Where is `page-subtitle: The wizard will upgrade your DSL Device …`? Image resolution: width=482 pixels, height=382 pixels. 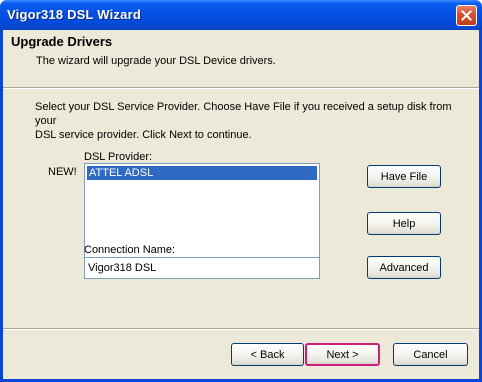
page-subtitle: The wizard will upgrade your DSL Device … is located at coordinates (156, 61).